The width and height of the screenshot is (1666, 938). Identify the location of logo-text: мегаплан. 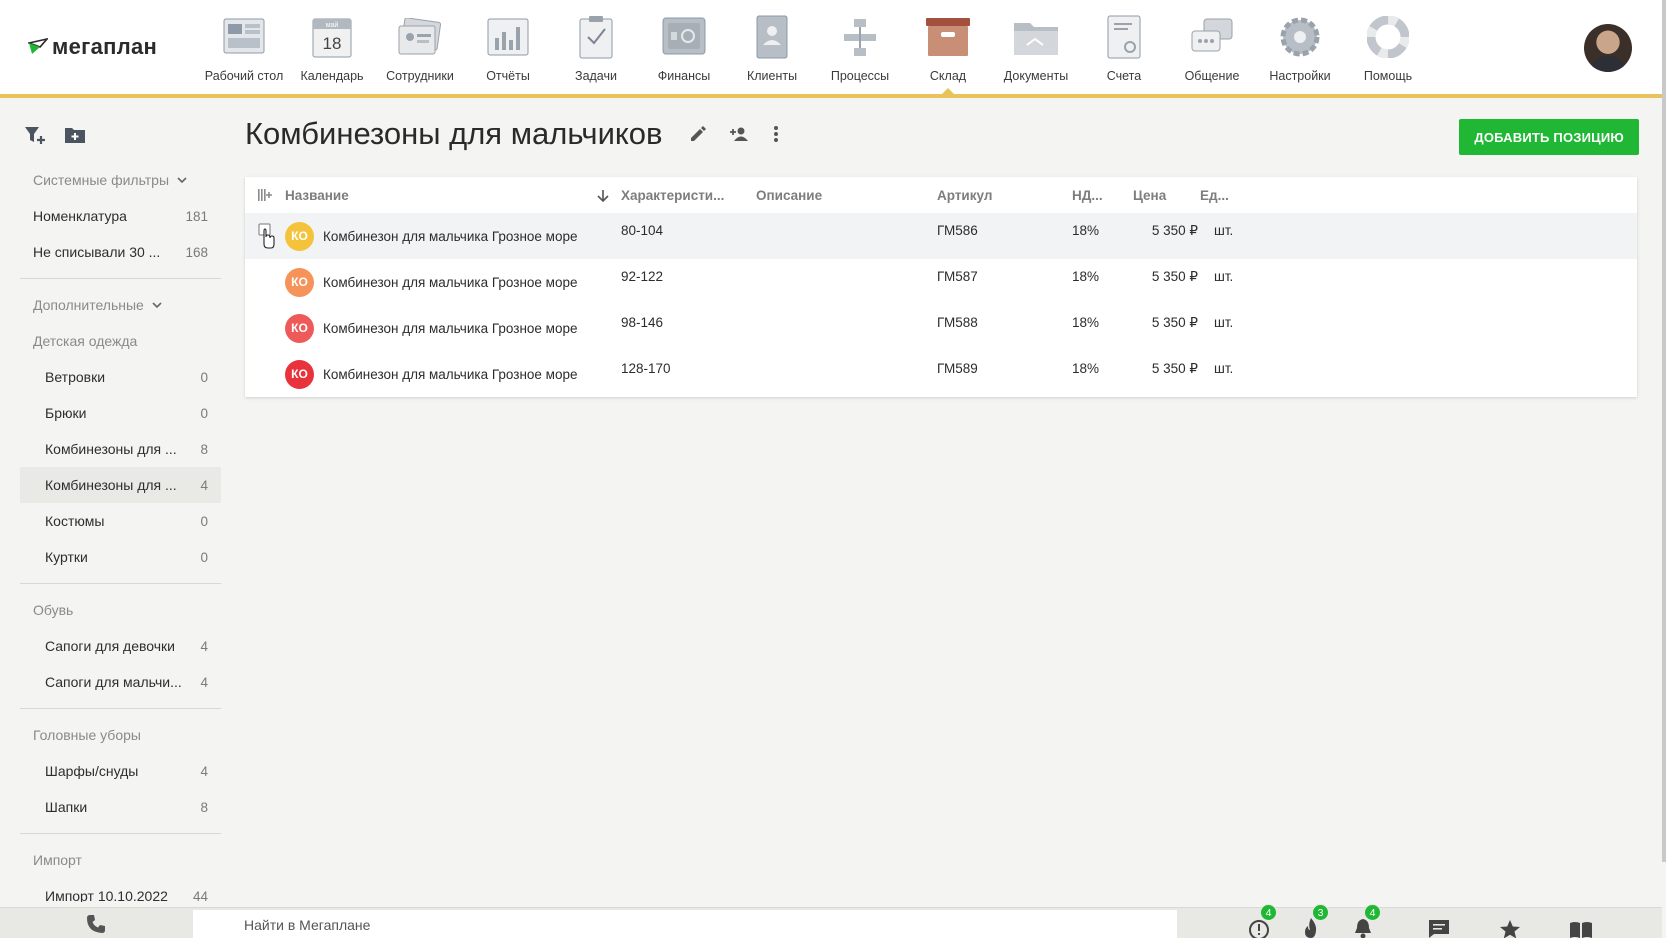
(105, 46).